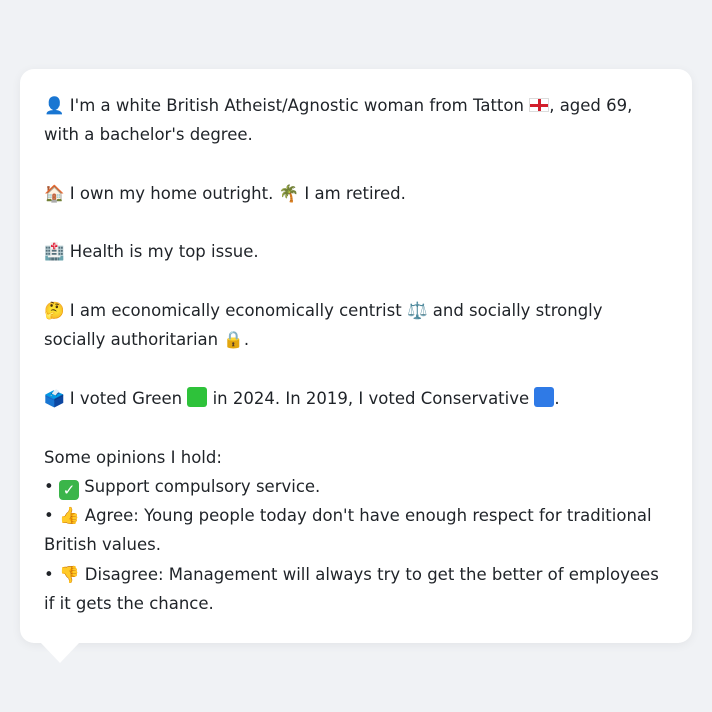 This screenshot has height=712, width=712. What do you see at coordinates (133, 457) in the screenshot?
I see `opinions-heading: Some opinions I hold:` at bounding box center [133, 457].